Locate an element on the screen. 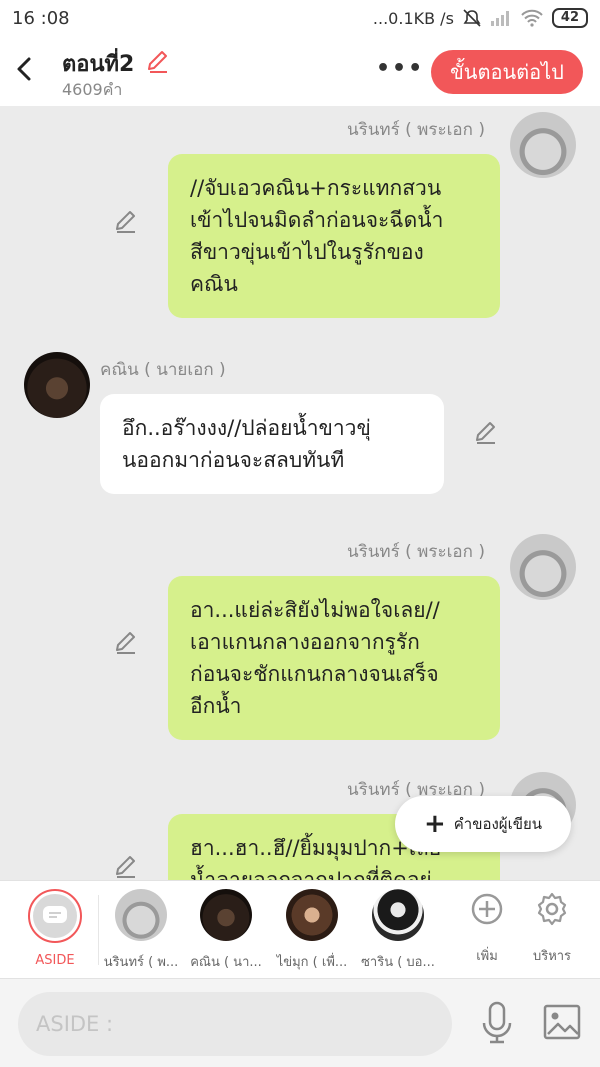 Image resolution: width=600 pixels, height=1067 pixels. message-line: เข้าไปจนมิดลำก่อนจะฉีดน้ำ is located at coordinates (317, 220).